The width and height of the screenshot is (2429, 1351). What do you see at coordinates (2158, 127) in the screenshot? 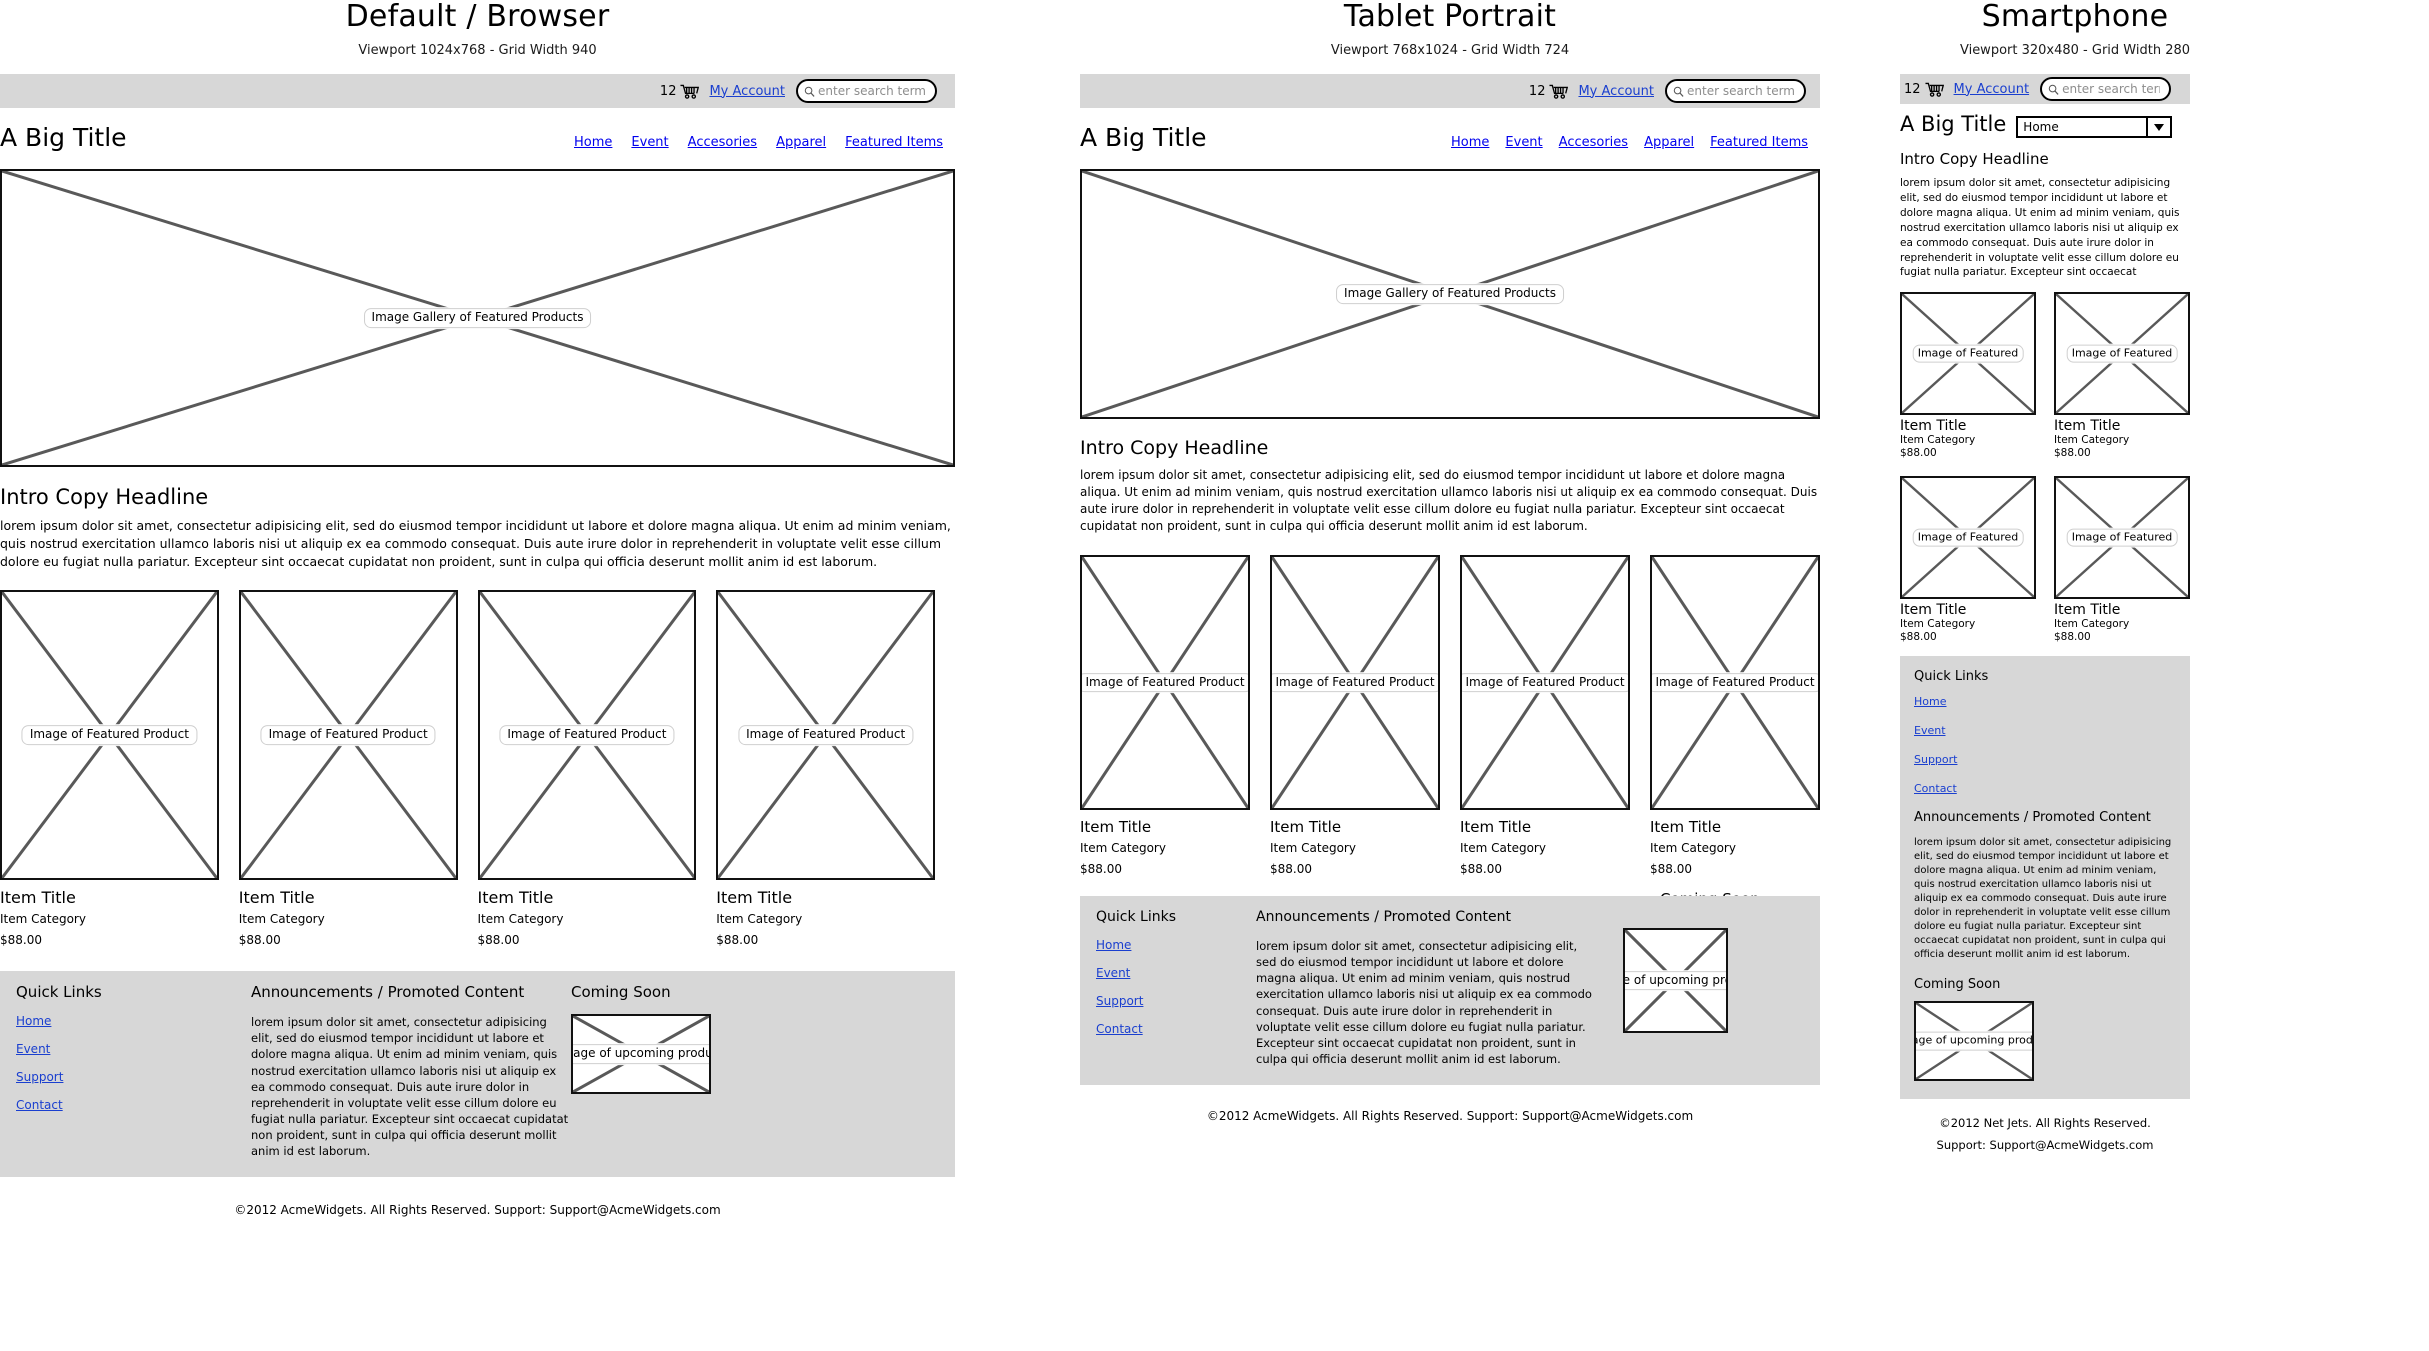
I see `chevron-down-icon` at bounding box center [2158, 127].